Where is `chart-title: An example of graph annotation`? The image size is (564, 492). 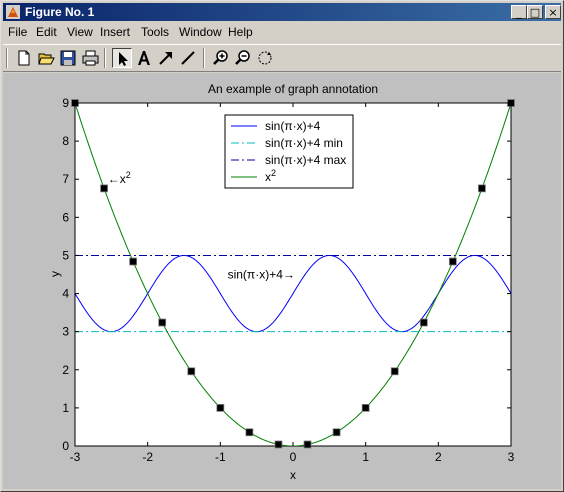 chart-title: An example of graph annotation is located at coordinates (293, 89).